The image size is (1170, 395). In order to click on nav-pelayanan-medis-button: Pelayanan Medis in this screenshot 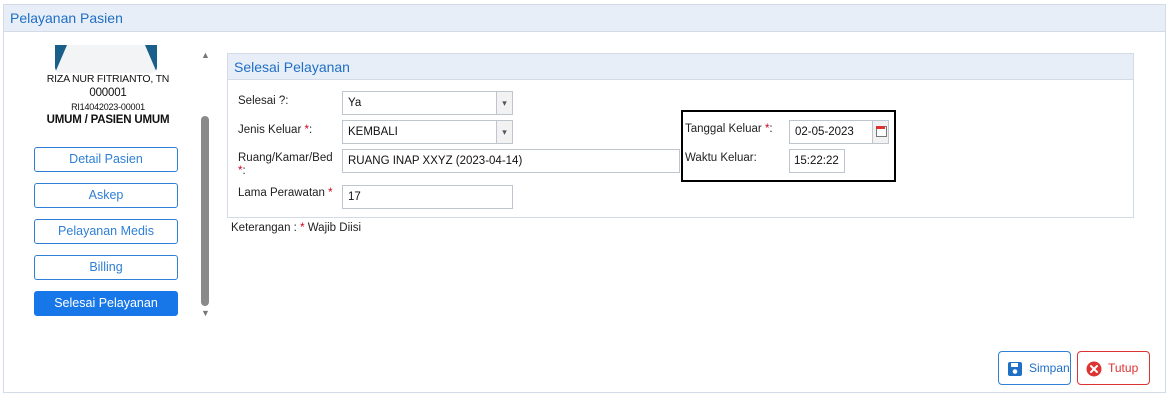, I will do `click(106, 231)`.